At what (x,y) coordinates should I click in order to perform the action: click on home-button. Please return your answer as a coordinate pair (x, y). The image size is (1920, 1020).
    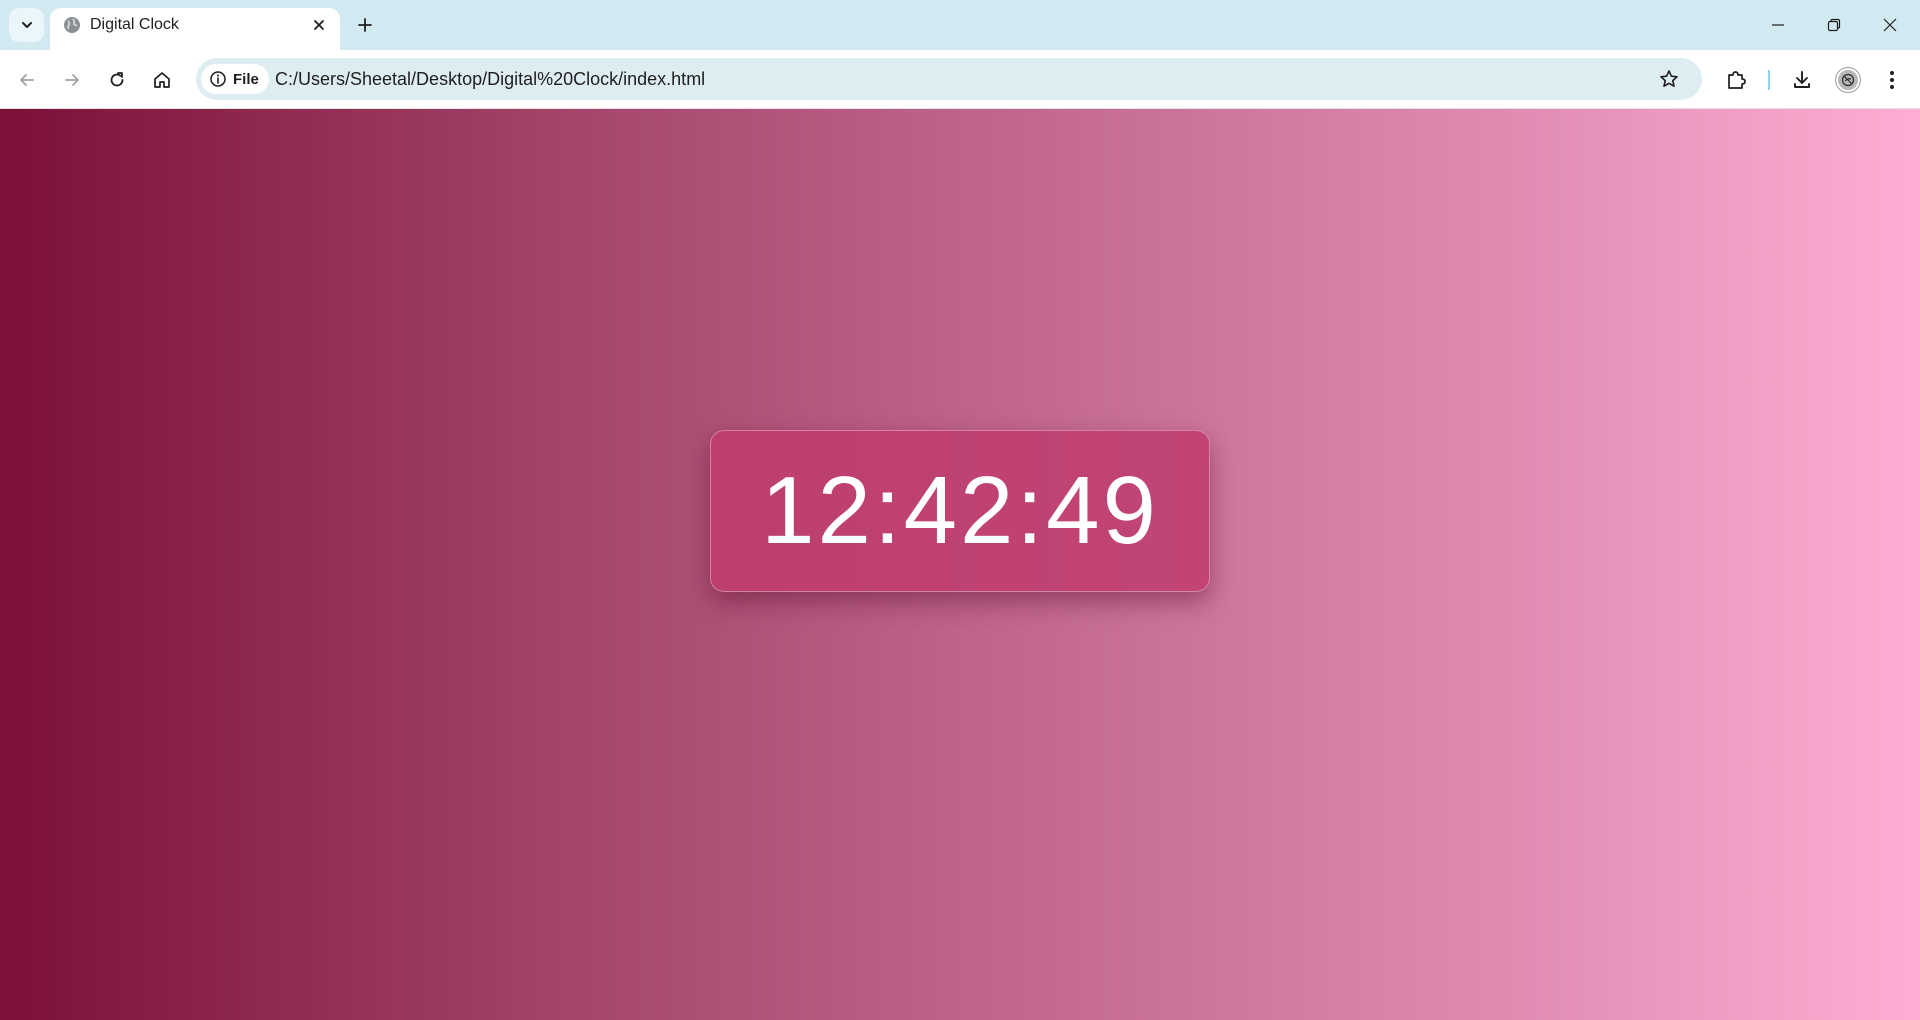
    Looking at the image, I should click on (162, 80).